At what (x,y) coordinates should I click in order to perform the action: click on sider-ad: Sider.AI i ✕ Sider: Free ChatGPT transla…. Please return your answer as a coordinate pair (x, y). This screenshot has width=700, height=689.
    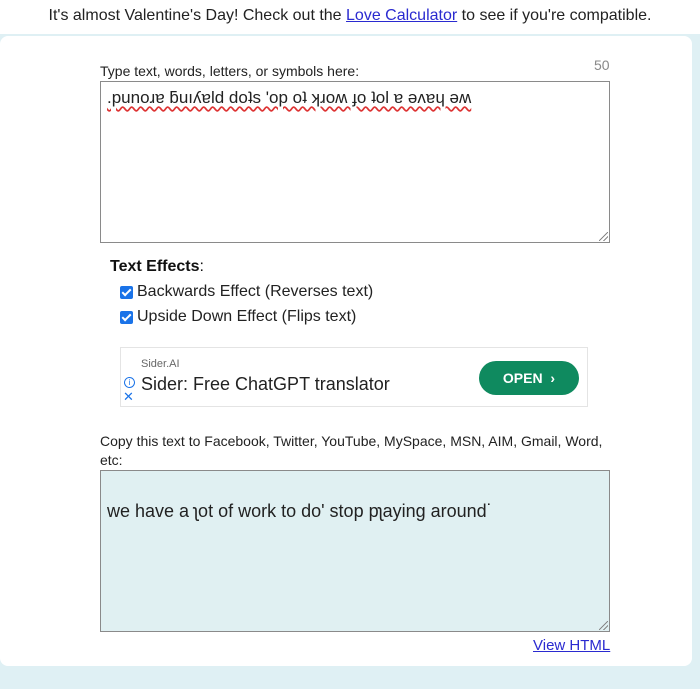
    Looking at the image, I should click on (354, 377).